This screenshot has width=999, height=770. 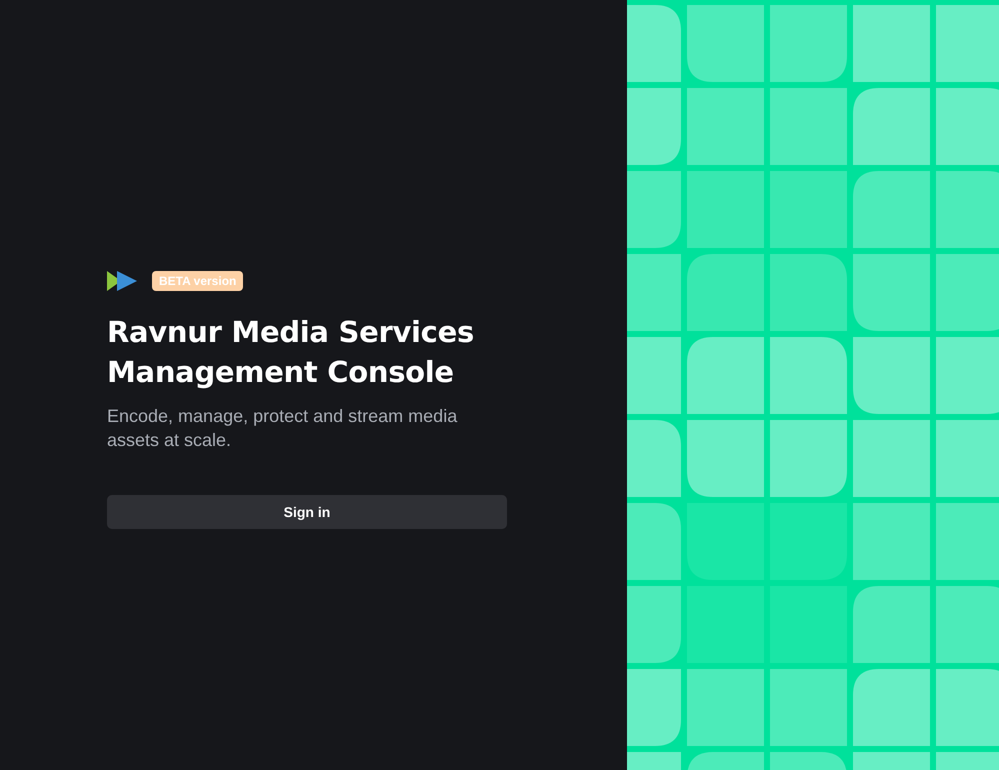 I want to click on sign-in-button: Sign in, so click(x=307, y=511).